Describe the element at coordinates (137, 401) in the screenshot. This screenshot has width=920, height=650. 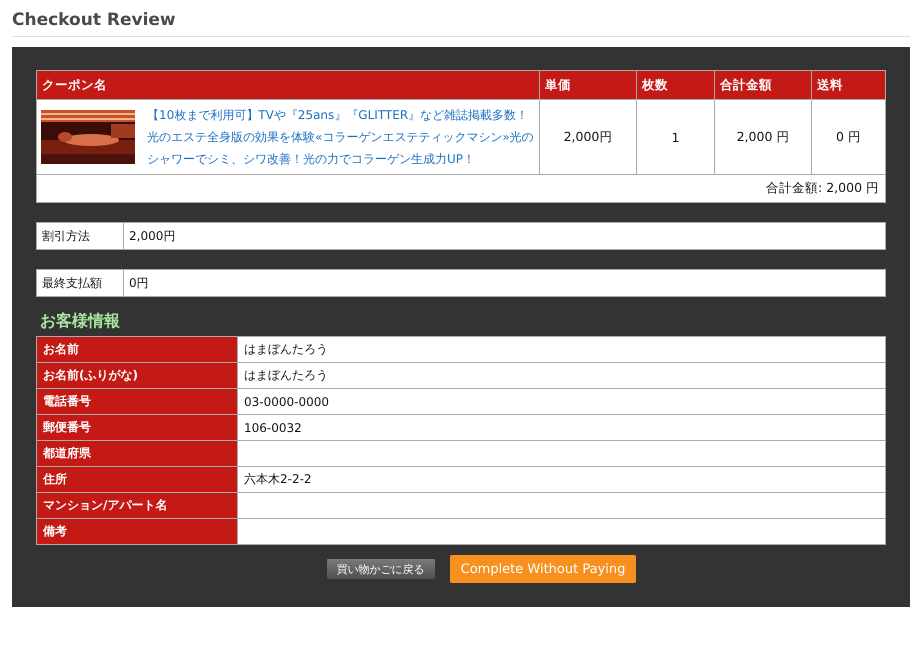
I see `field-label: 電話番号` at that location.